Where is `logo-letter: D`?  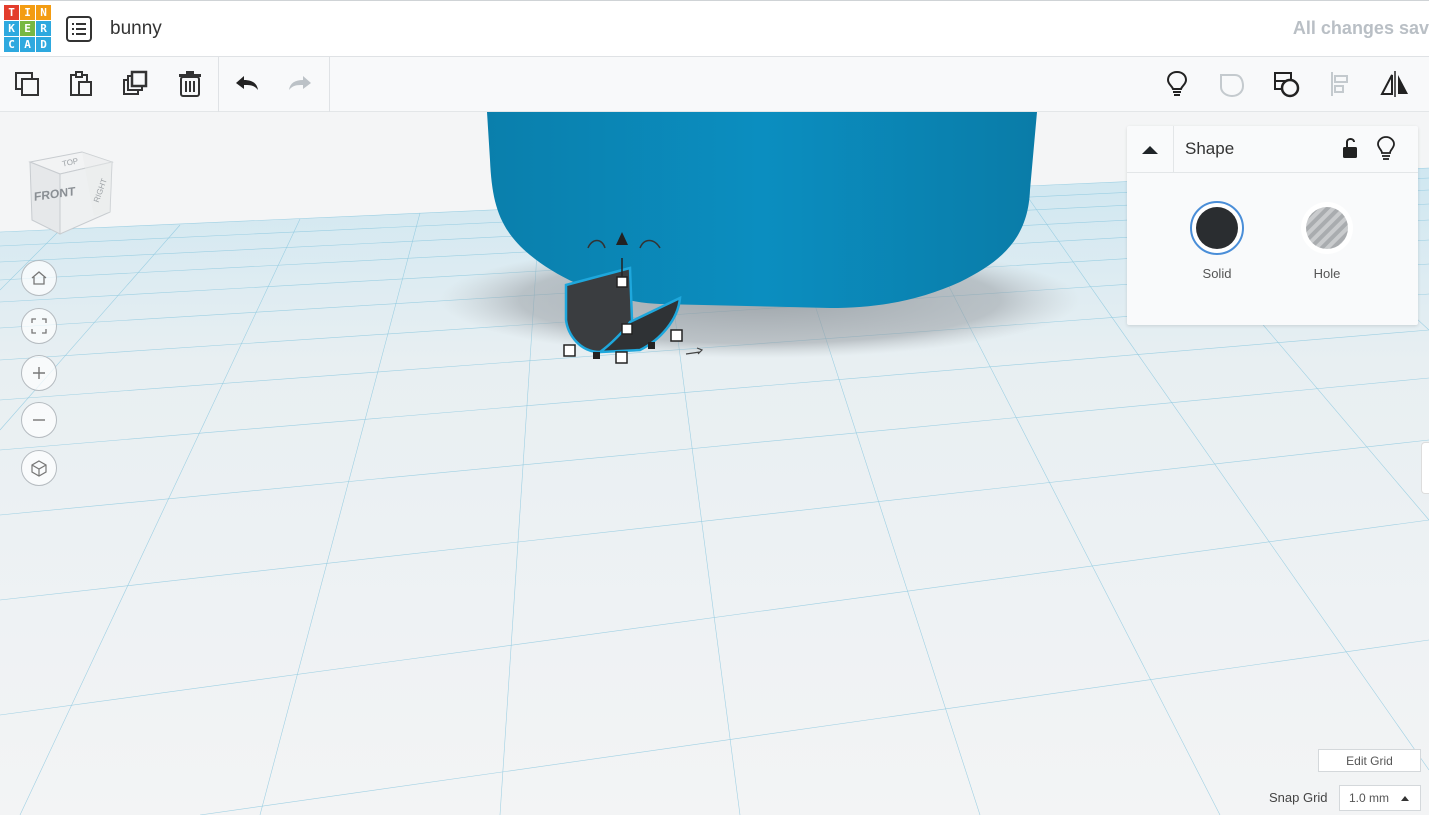 logo-letter: D is located at coordinates (43, 44).